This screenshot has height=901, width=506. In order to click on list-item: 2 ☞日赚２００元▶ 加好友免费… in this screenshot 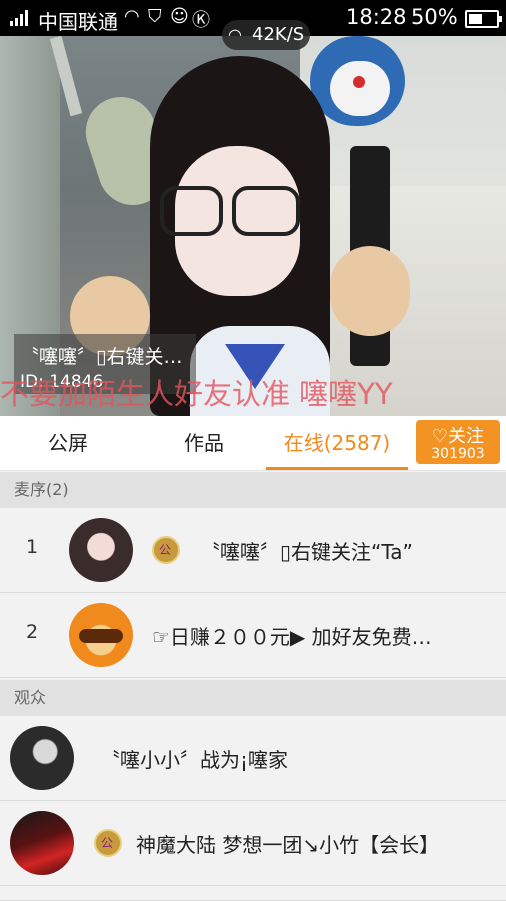, I will do `click(253, 635)`.